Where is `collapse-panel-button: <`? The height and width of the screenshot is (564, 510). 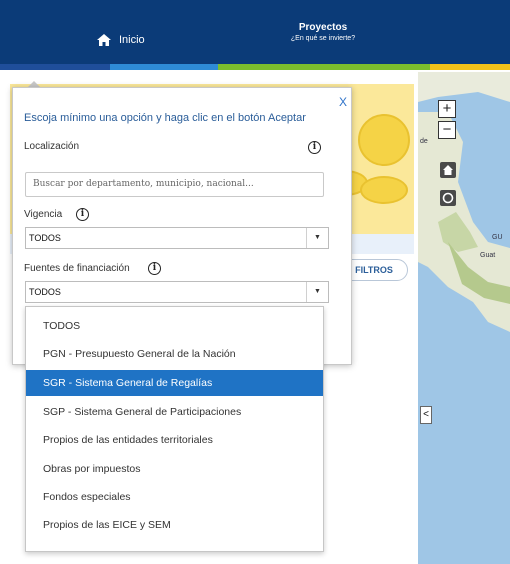 collapse-panel-button: < is located at coordinates (426, 415).